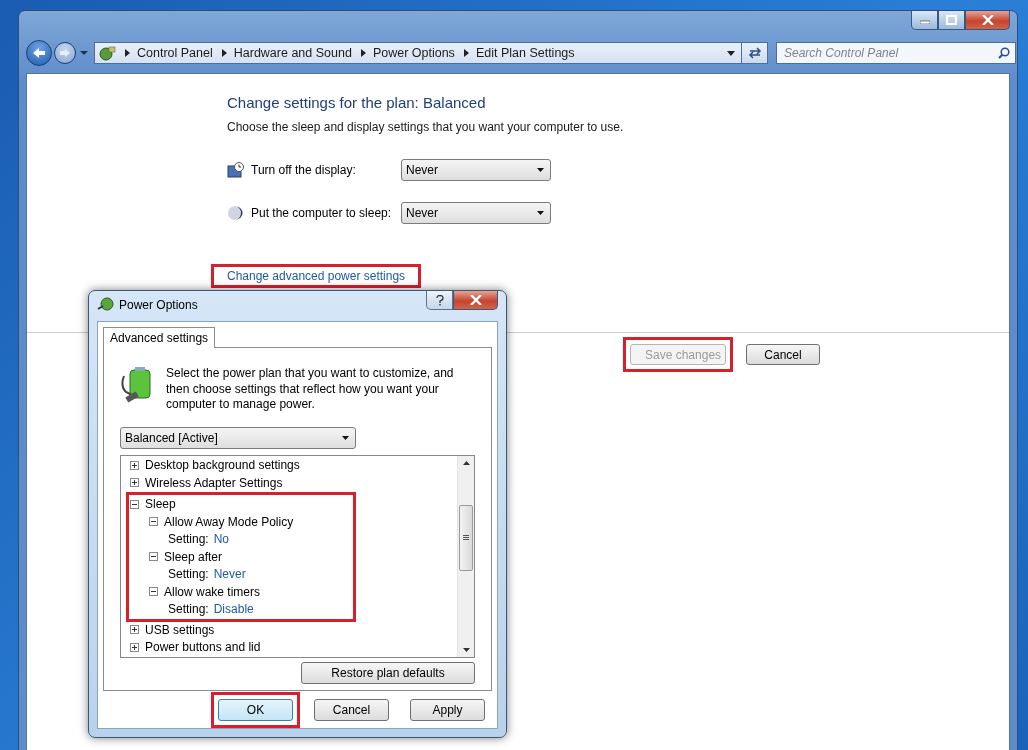 This screenshot has height=750, width=1028. What do you see at coordinates (236, 213) in the screenshot?
I see `moon-icon` at bounding box center [236, 213].